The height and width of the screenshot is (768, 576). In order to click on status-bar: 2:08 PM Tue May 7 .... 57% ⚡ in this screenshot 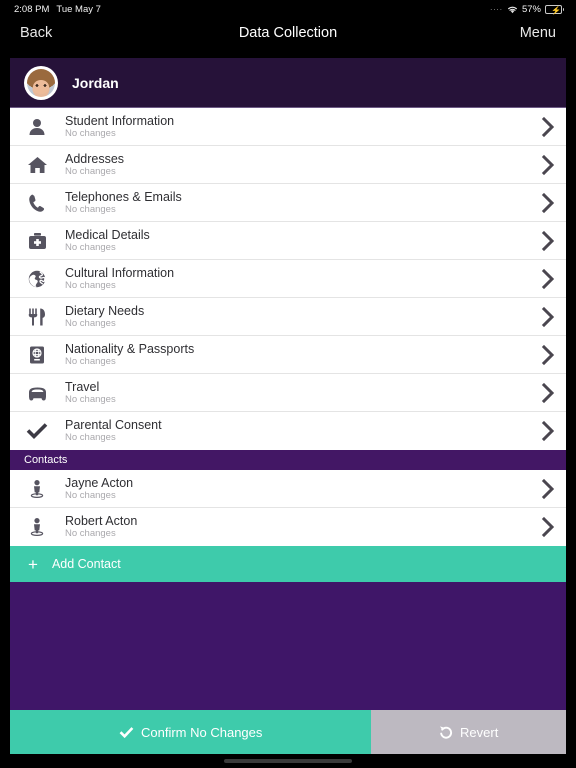, I will do `click(288, 9)`.